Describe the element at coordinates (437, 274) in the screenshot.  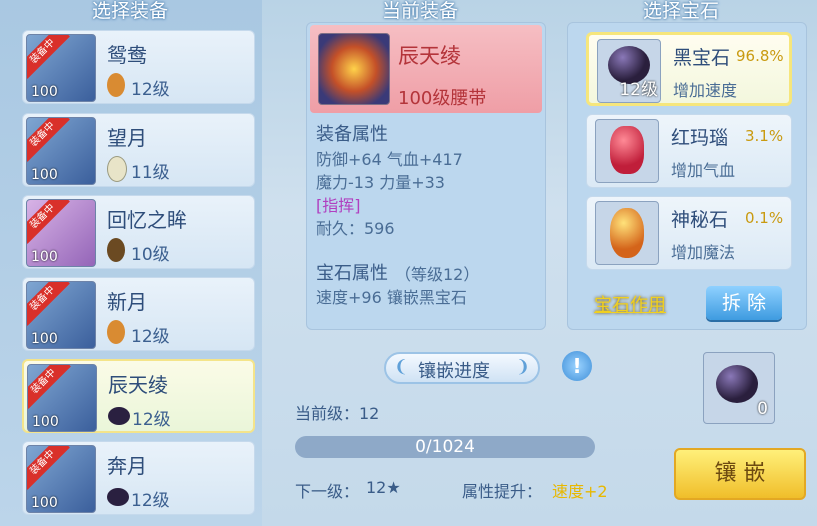
I see `gem-attr-level: （等级12）` at that location.